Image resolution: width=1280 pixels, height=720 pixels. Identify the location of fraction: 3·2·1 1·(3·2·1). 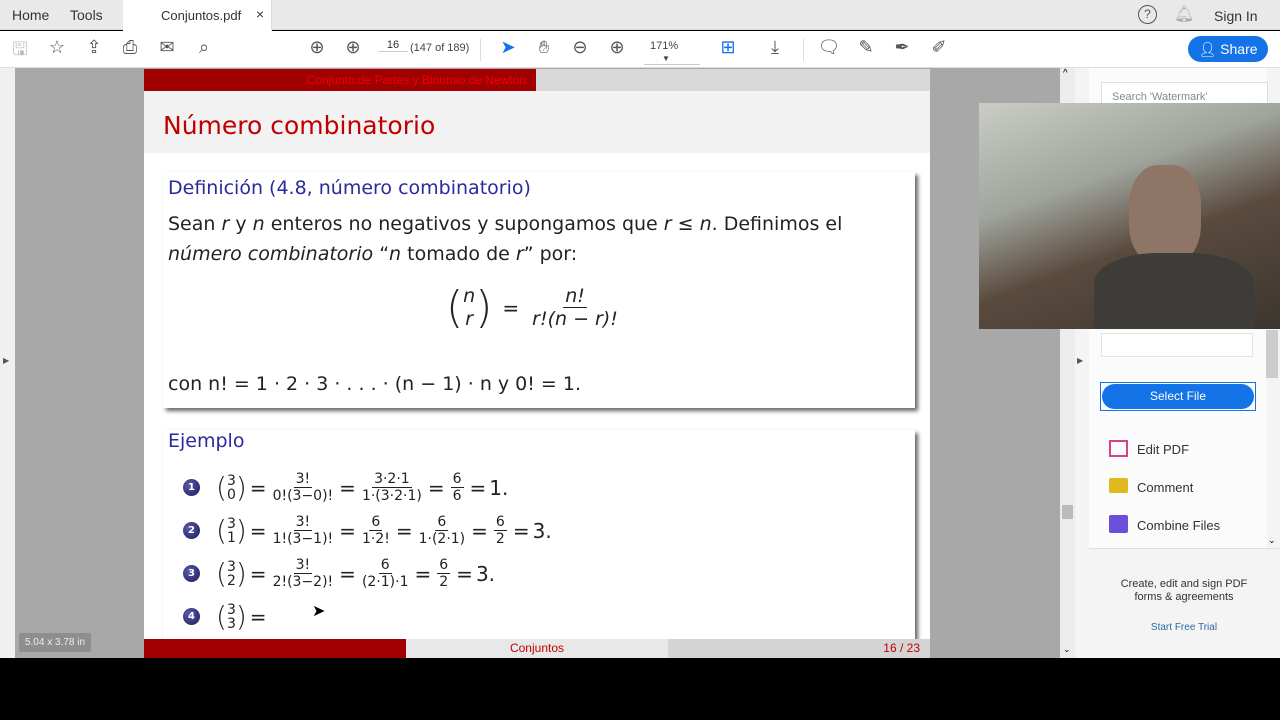
(391, 487).